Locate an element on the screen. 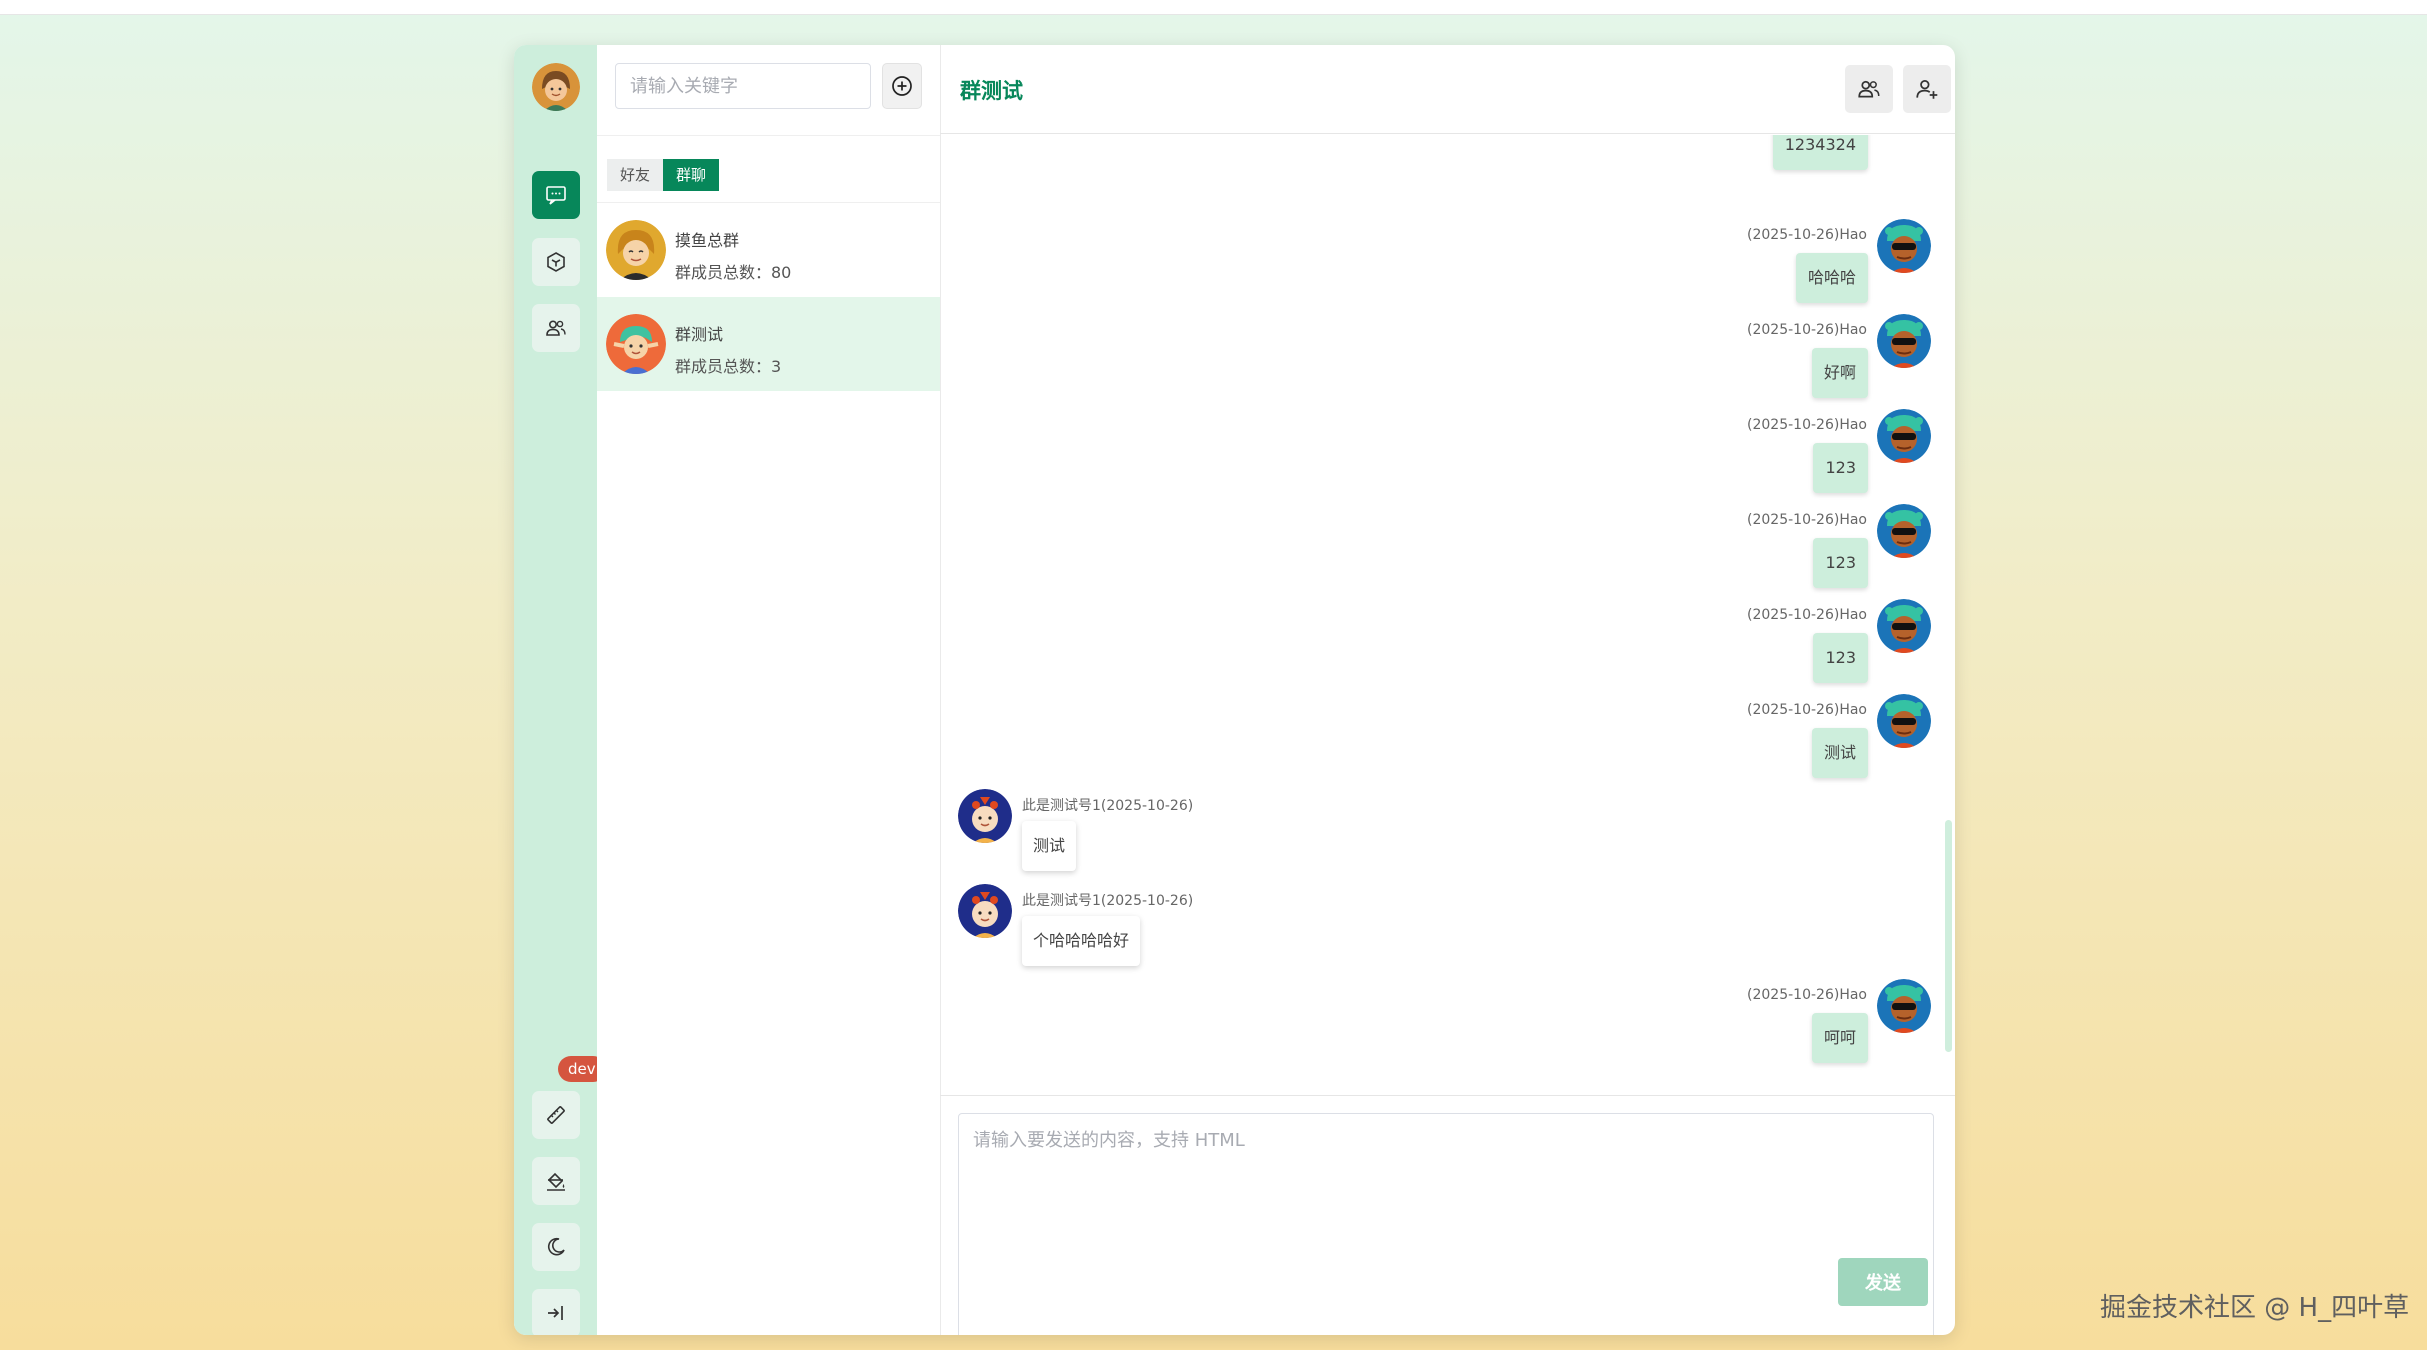 This screenshot has height=1350, width=2427. theme-paint-button is located at coordinates (556, 1181).